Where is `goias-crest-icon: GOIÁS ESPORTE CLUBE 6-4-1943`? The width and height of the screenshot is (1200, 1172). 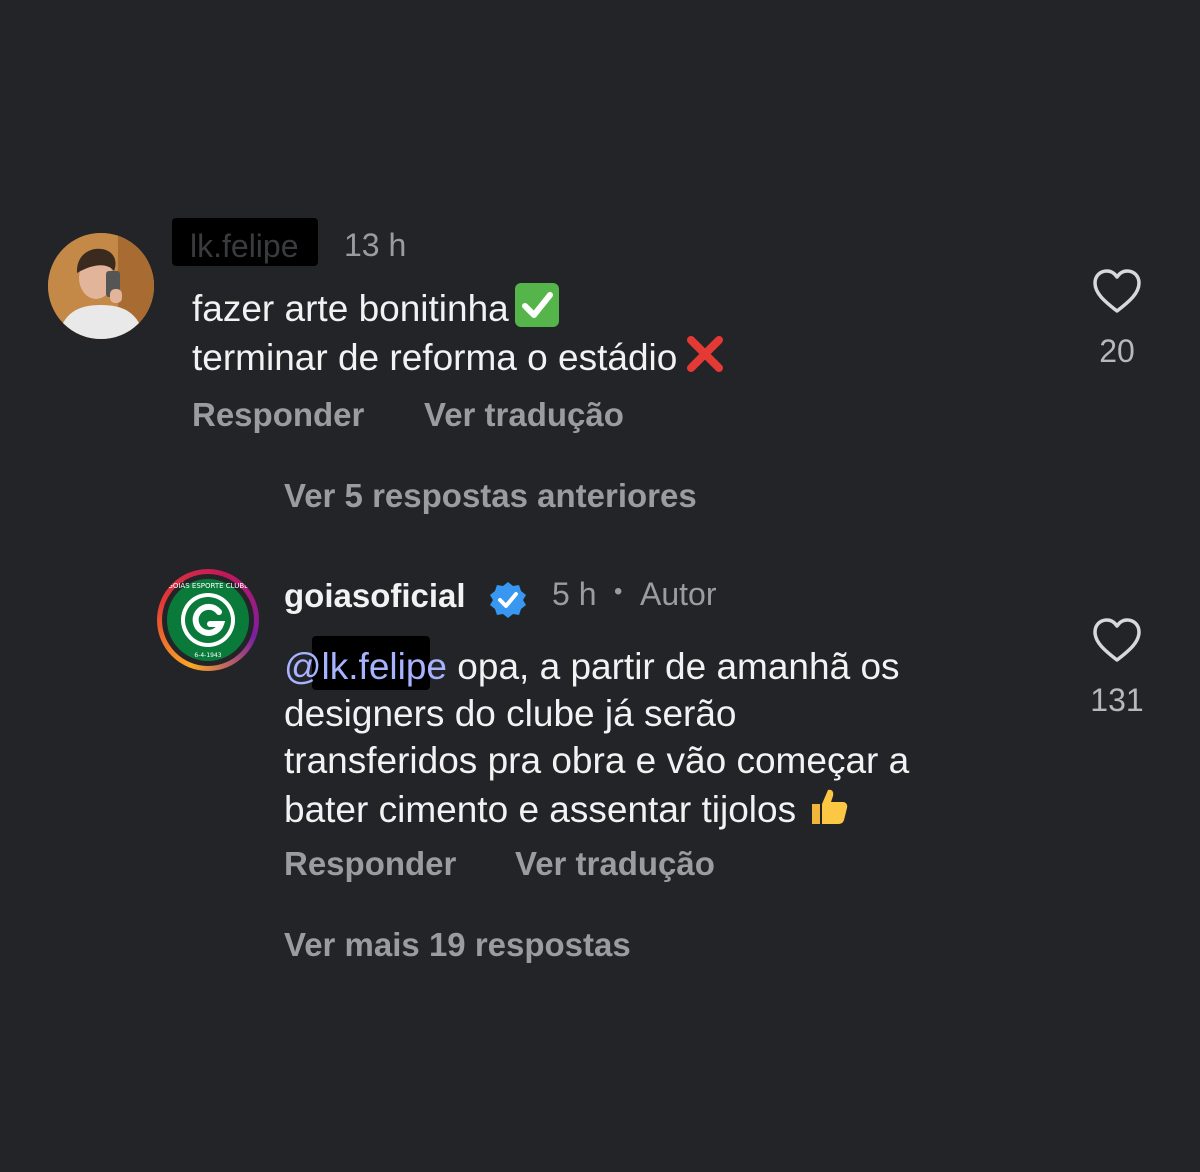 goias-crest-icon: GOIÁS ESPORTE CLUBE 6-4-1943 is located at coordinates (208, 620).